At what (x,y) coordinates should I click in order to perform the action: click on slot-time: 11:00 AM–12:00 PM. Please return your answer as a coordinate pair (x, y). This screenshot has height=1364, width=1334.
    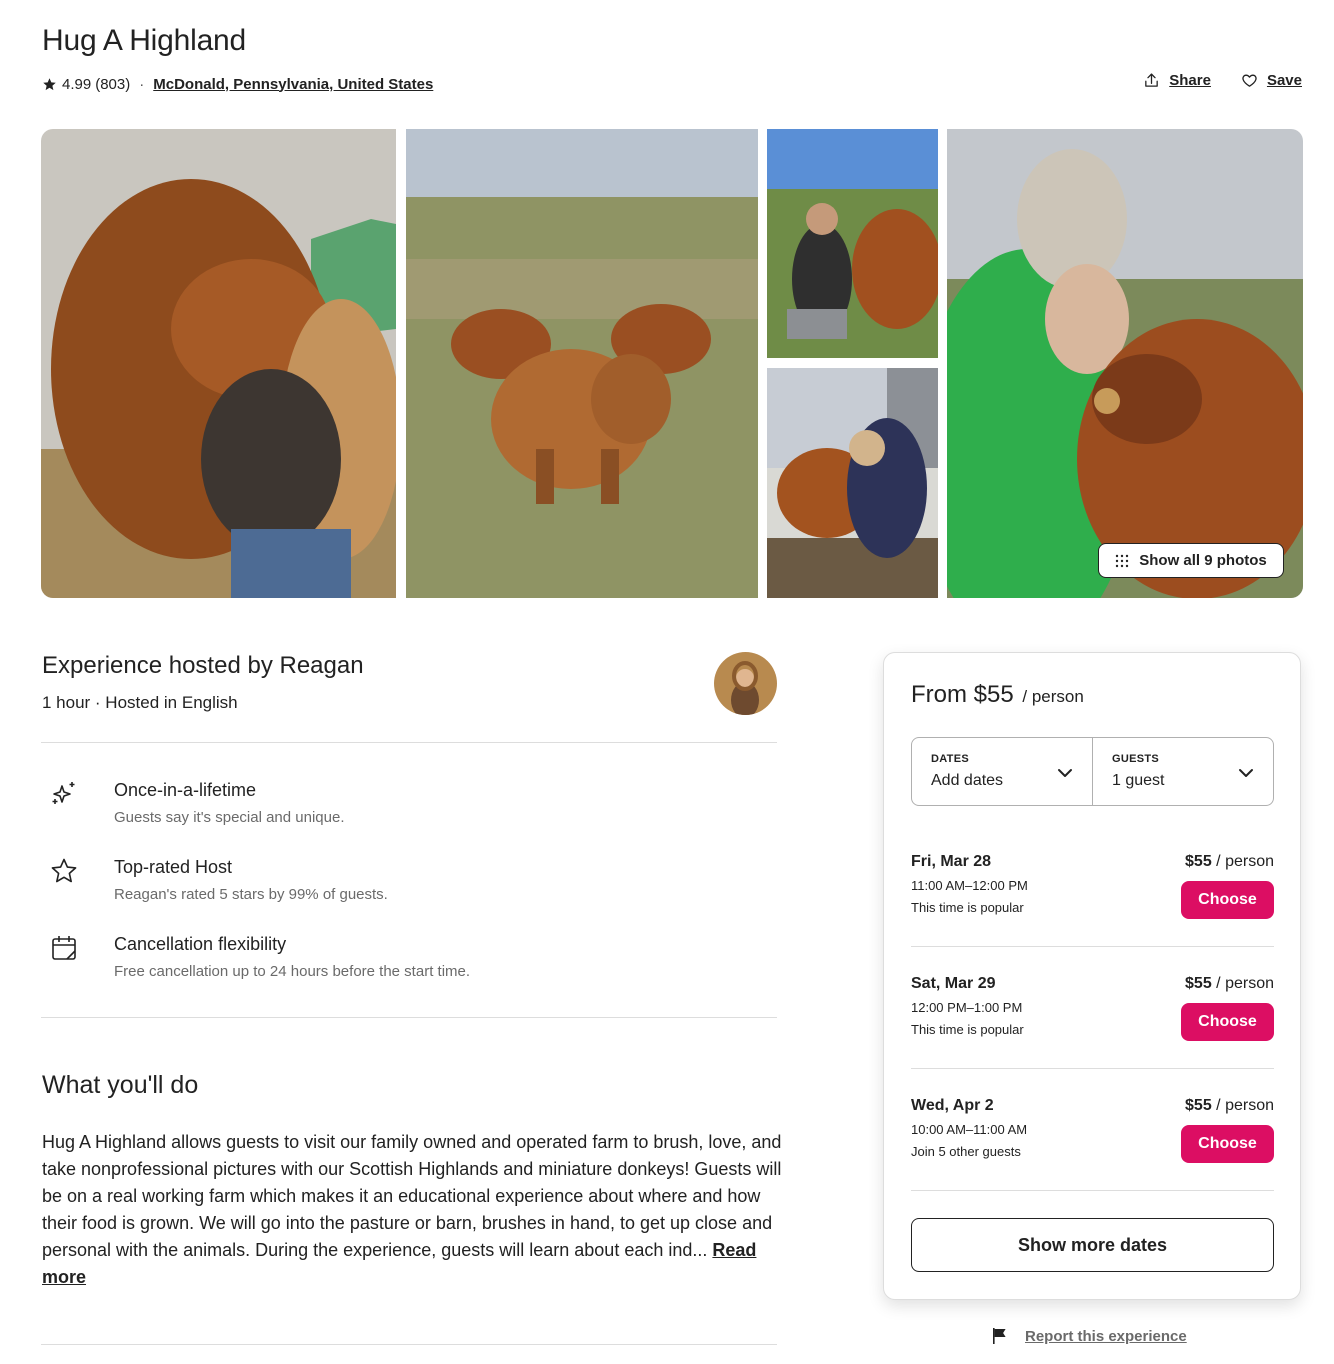
    Looking at the image, I should click on (969, 885).